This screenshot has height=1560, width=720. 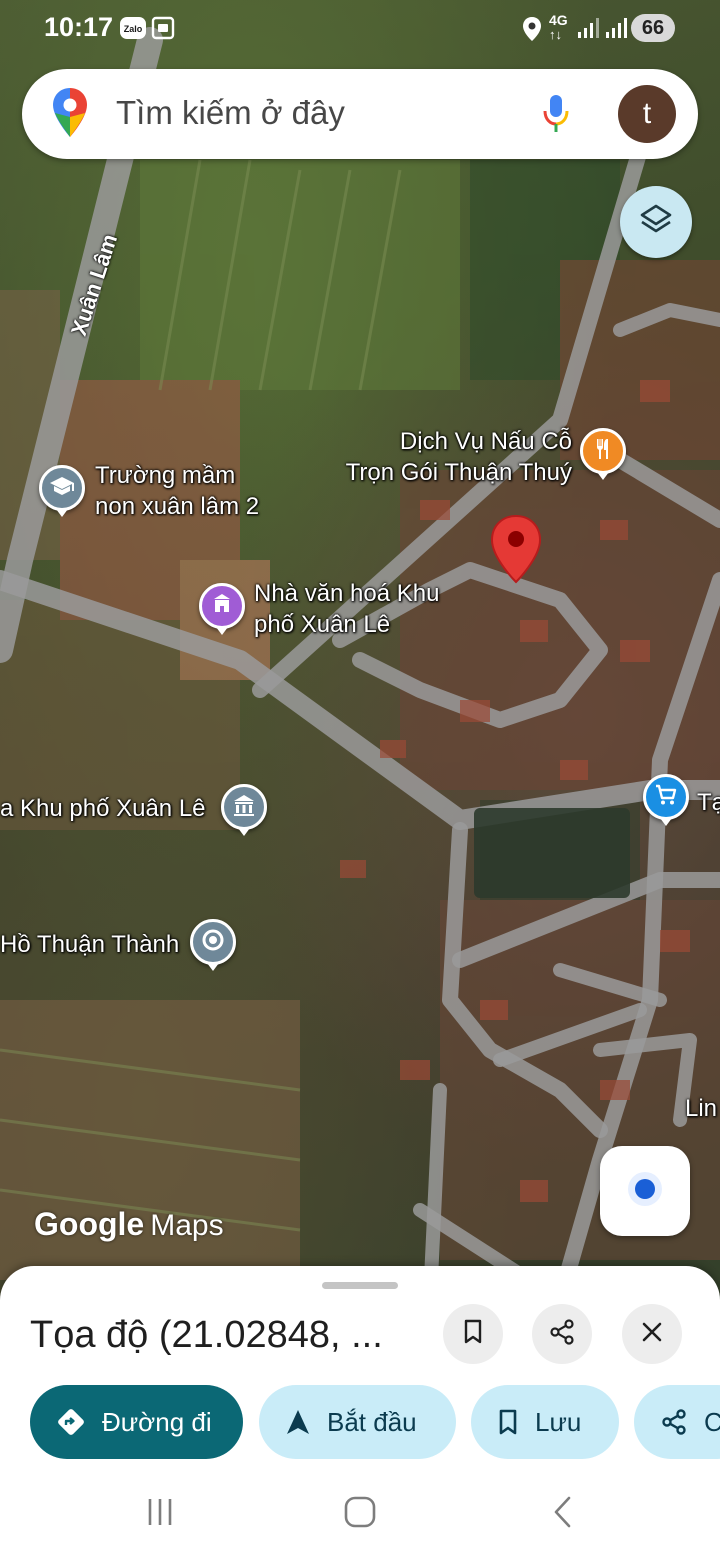 What do you see at coordinates (556, 116) in the screenshot?
I see `microphone-icon` at bounding box center [556, 116].